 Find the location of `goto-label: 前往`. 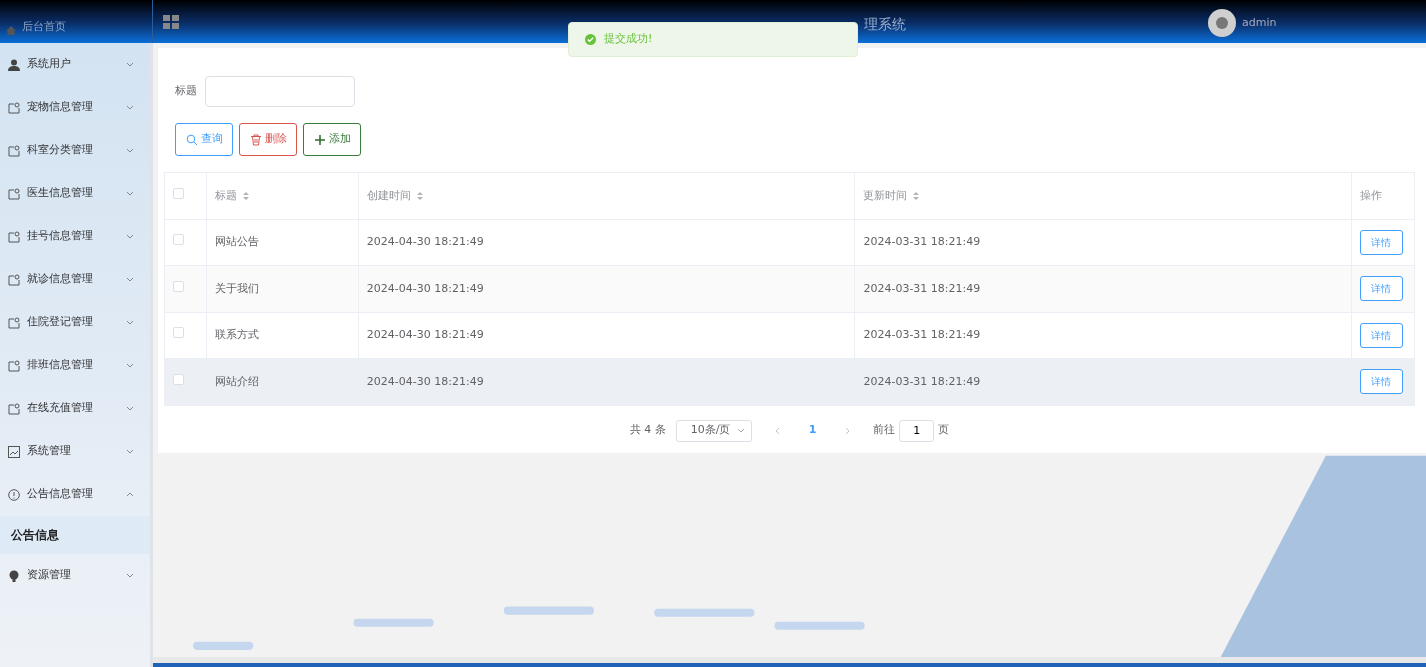

goto-label: 前往 is located at coordinates (884, 430).